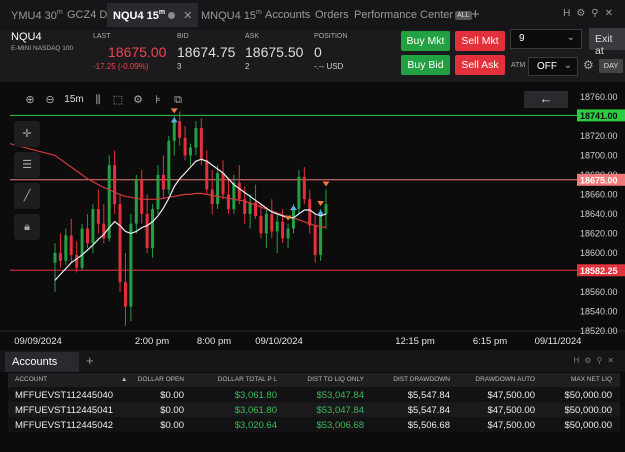  Describe the element at coordinates (42, 362) in the screenshot. I see `tab-accounts-panel: Accounts` at that location.